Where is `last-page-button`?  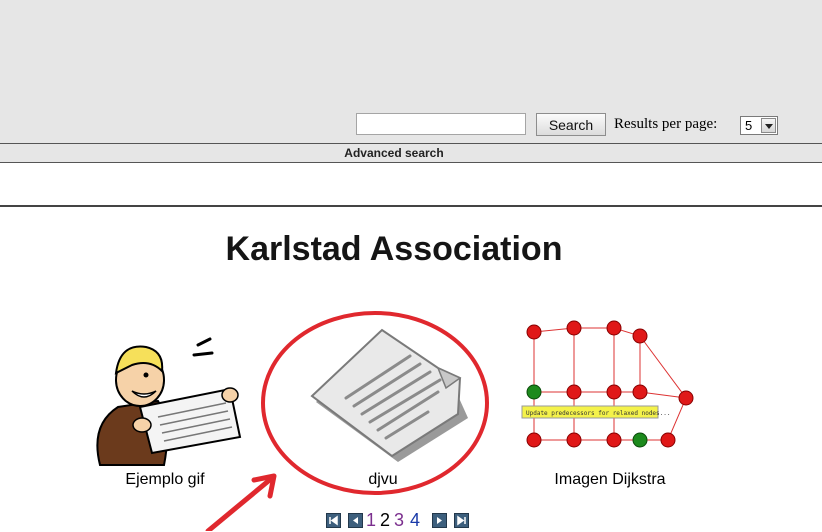
last-page-button is located at coordinates (461, 520).